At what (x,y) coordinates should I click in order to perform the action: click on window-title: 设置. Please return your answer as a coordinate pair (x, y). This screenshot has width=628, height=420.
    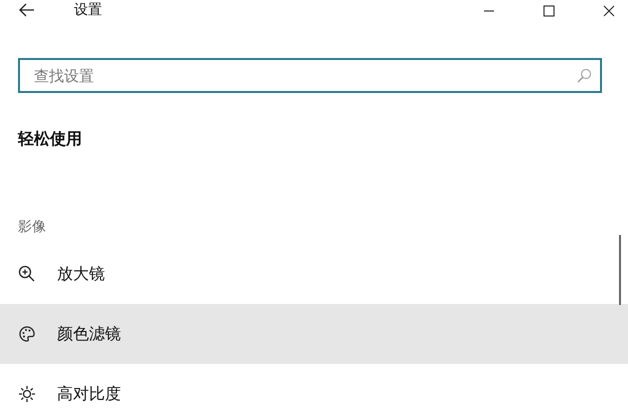
    Looking at the image, I should click on (88, 10).